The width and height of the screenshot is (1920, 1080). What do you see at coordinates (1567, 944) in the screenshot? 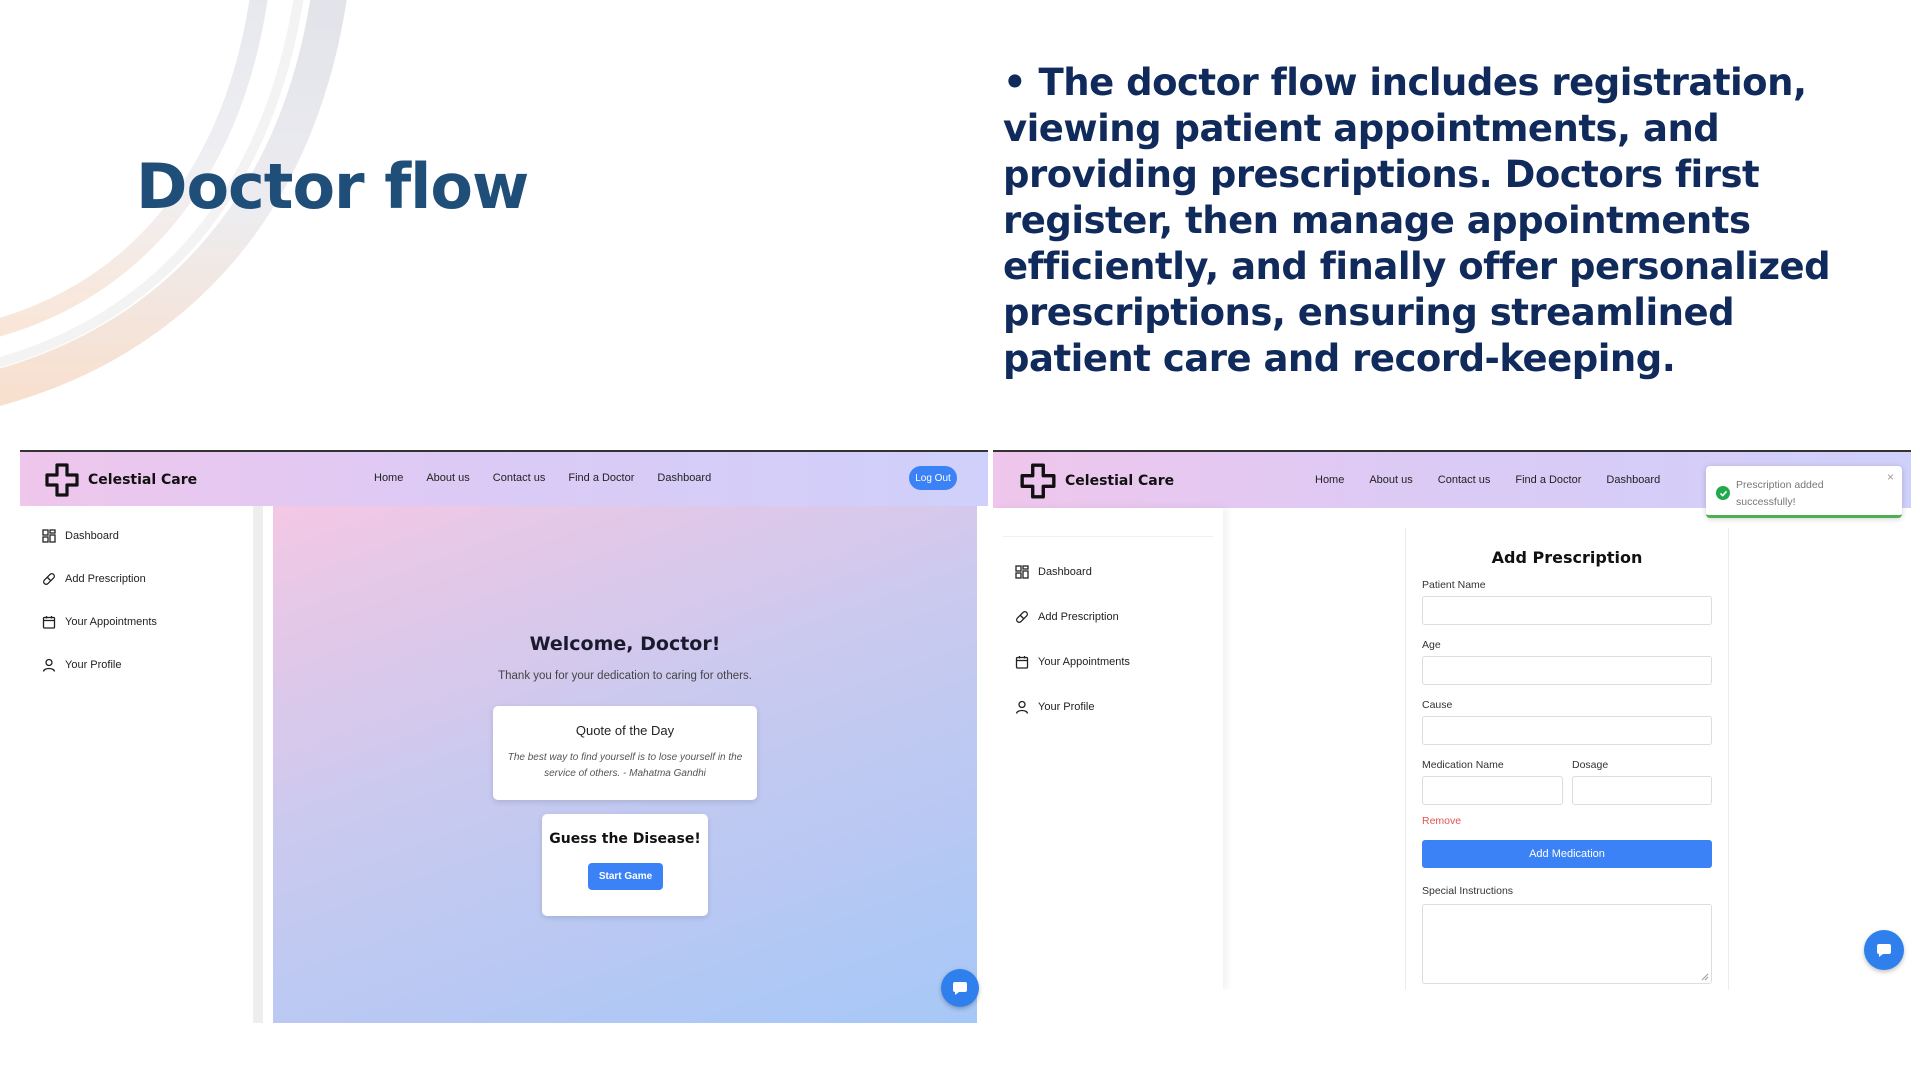
I see `special-instructions-textarea` at bounding box center [1567, 944].